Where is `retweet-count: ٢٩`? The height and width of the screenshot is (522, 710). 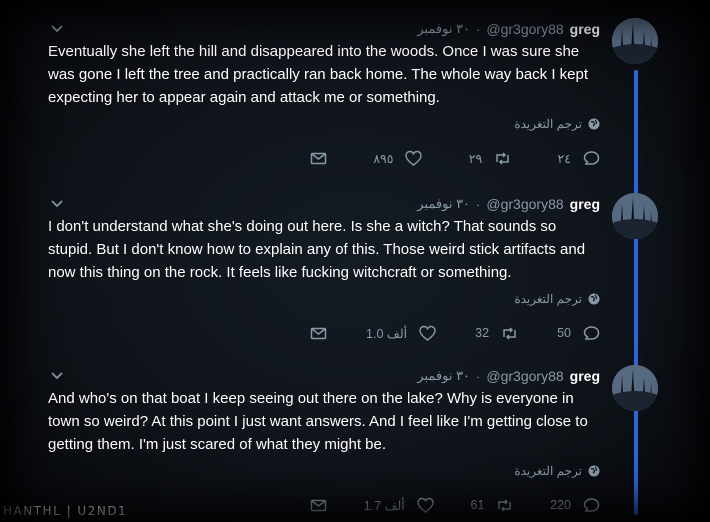 retweet-count: ٢٩ is located at coordinates (475, 158).